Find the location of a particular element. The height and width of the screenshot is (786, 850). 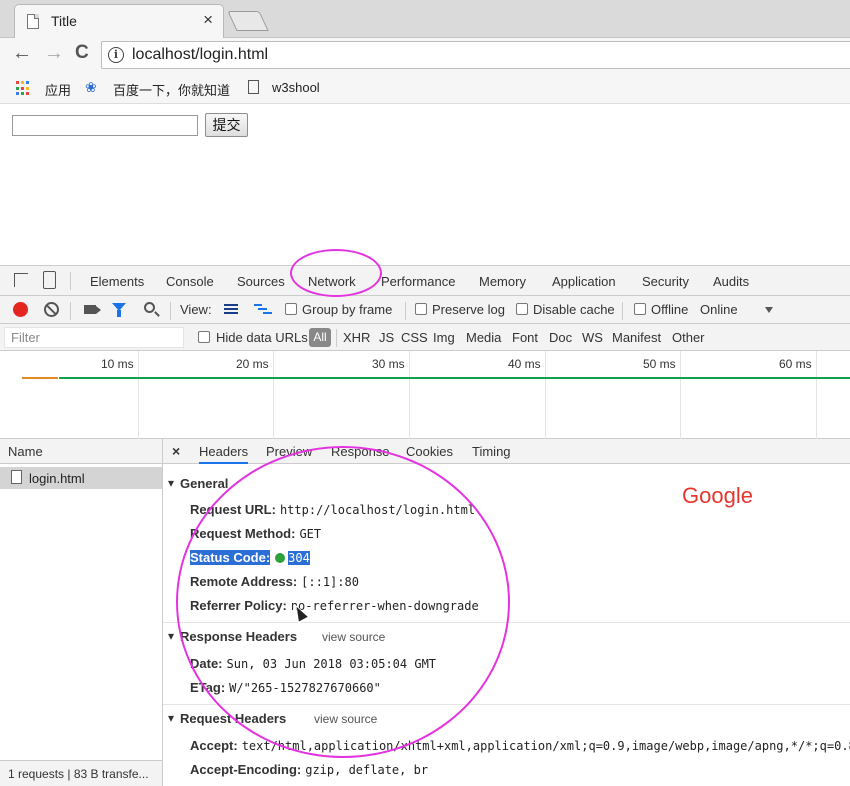

header-row: Date: Sun, 03 Jun 2018 03:05:04 GMT is located at coordinates (313, 663).